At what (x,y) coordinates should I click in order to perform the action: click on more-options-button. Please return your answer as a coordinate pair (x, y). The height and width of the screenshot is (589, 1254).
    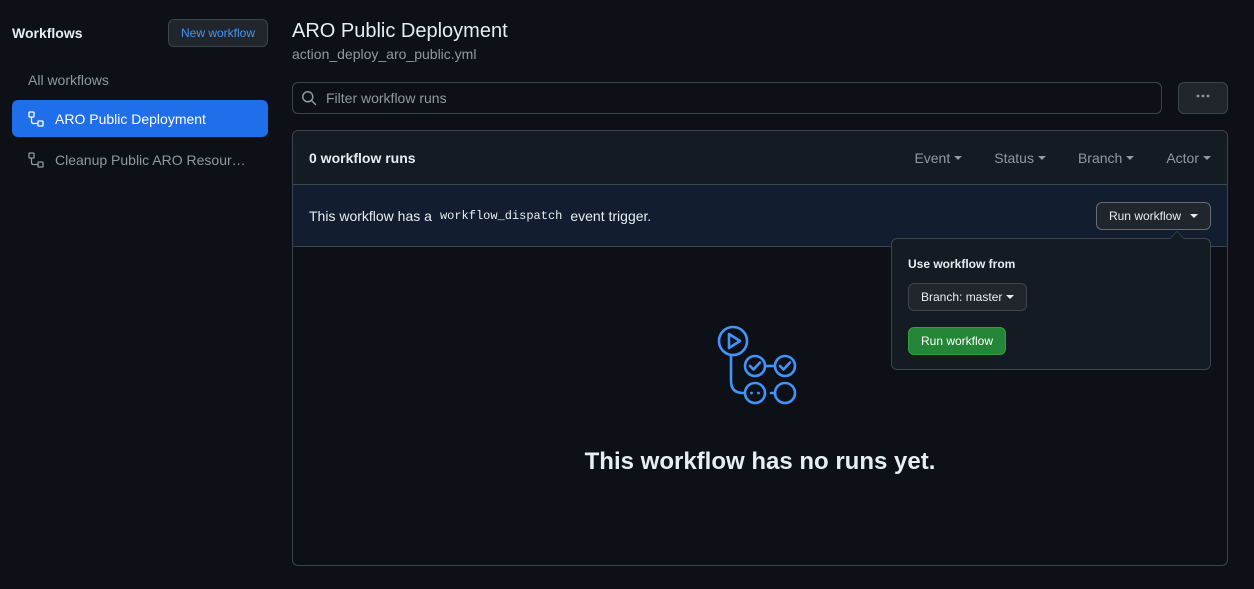
    Looking at the image, I should click on (1203, 98).